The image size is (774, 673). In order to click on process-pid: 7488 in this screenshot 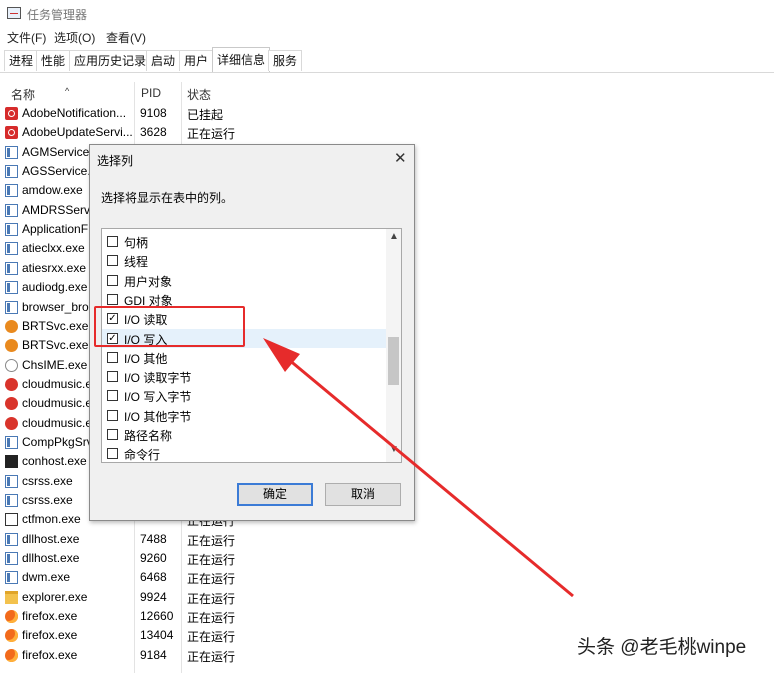, I will do `click(153, 538)`.